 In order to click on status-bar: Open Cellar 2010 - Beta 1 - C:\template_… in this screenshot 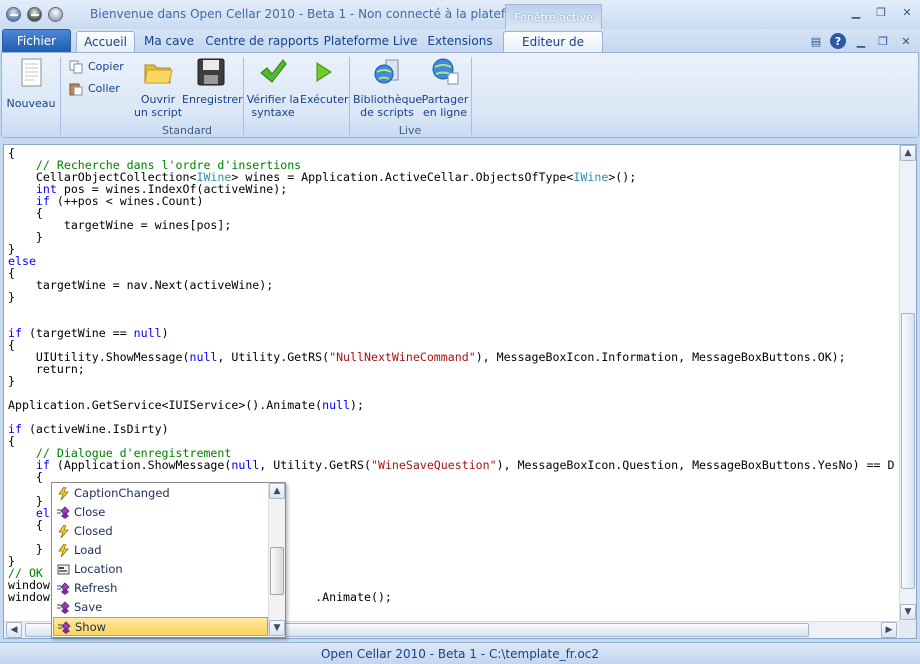, I will do `click(460, 653)`.